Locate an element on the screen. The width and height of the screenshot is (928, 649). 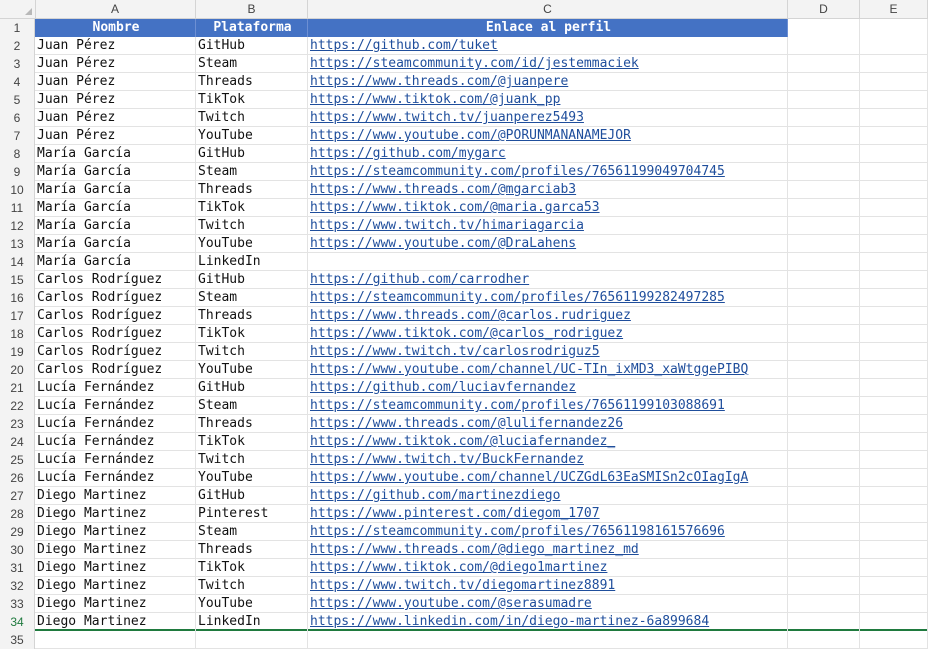
profile-link: https://www.pinterest.com/diegom_1707 is located at coordinates (455, 513).